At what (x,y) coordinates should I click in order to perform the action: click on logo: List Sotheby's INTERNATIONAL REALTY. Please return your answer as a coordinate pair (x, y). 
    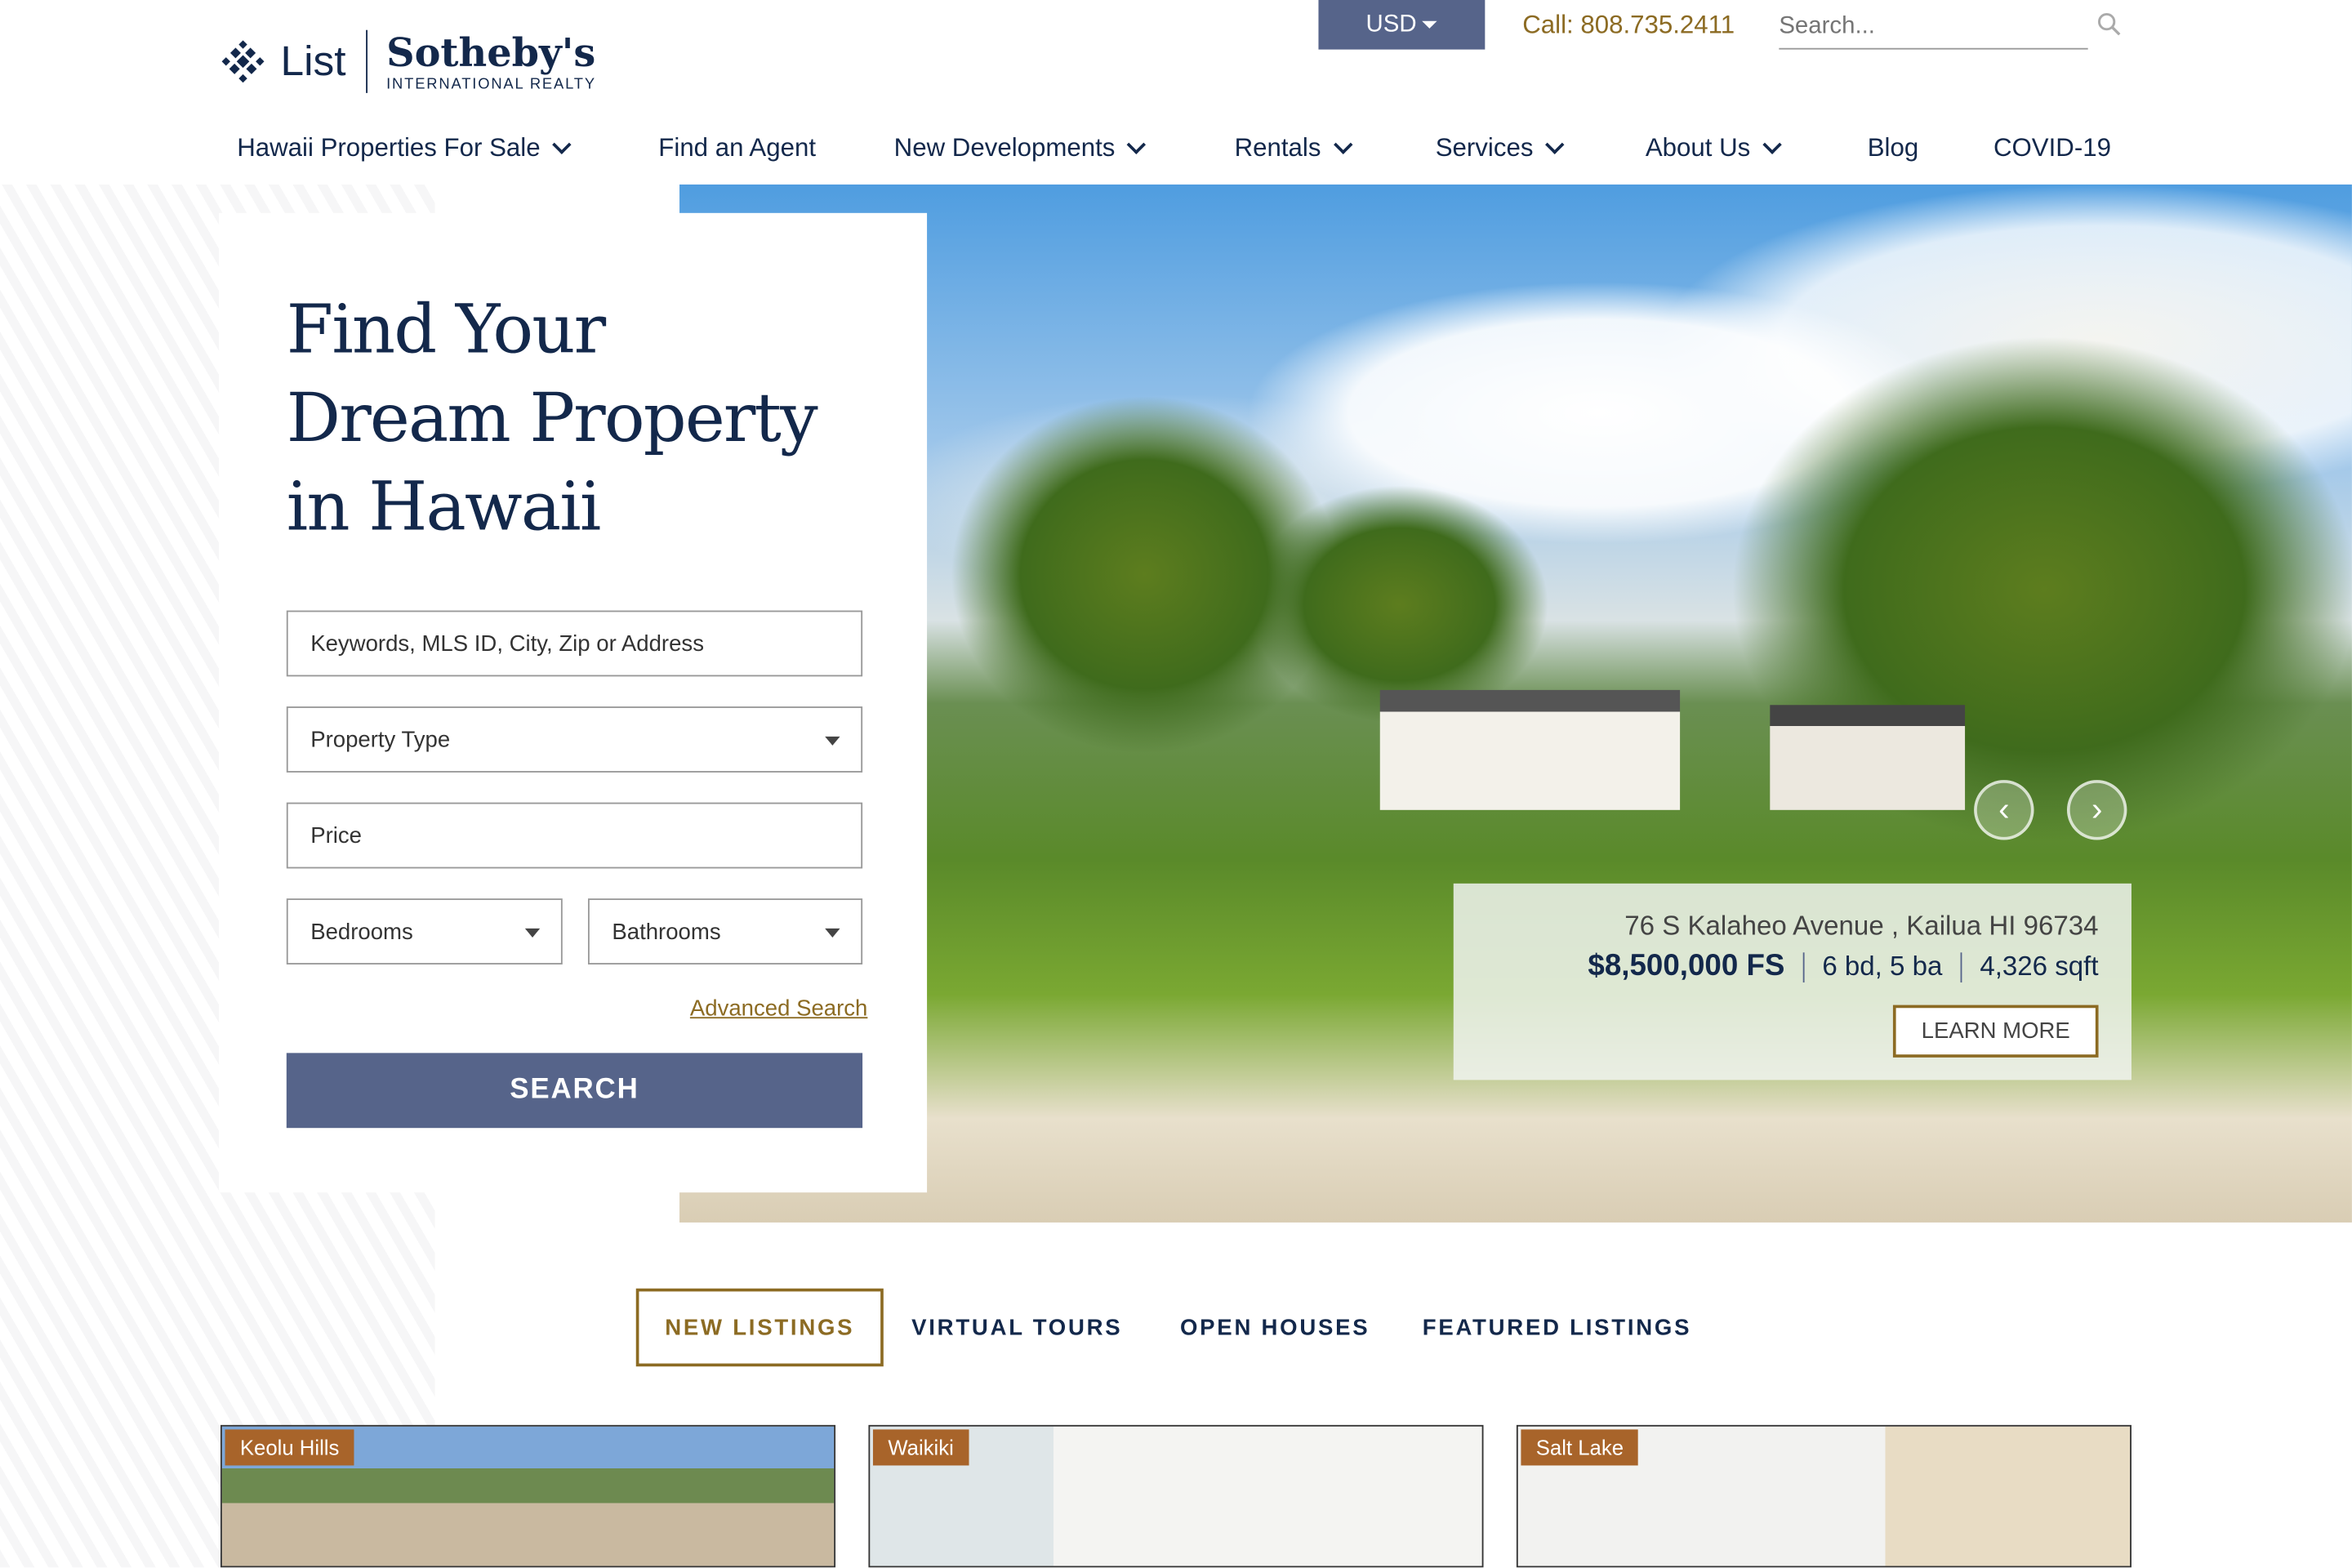
    Looking at the image, I should click on (408, 61).